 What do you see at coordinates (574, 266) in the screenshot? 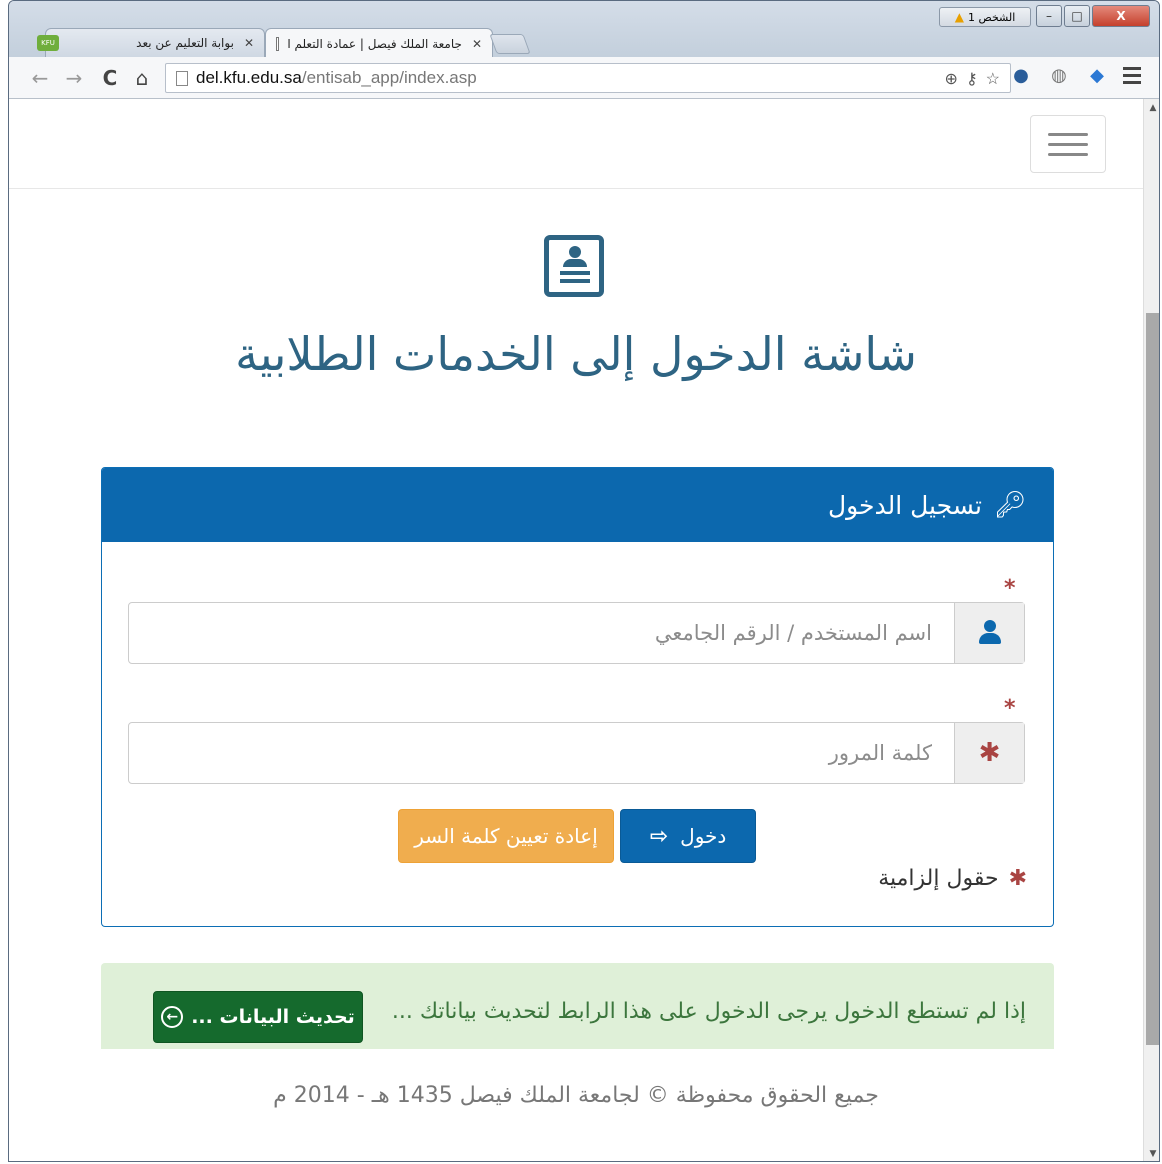
I see `contact-card-icon` at bounding box center [574, 266].